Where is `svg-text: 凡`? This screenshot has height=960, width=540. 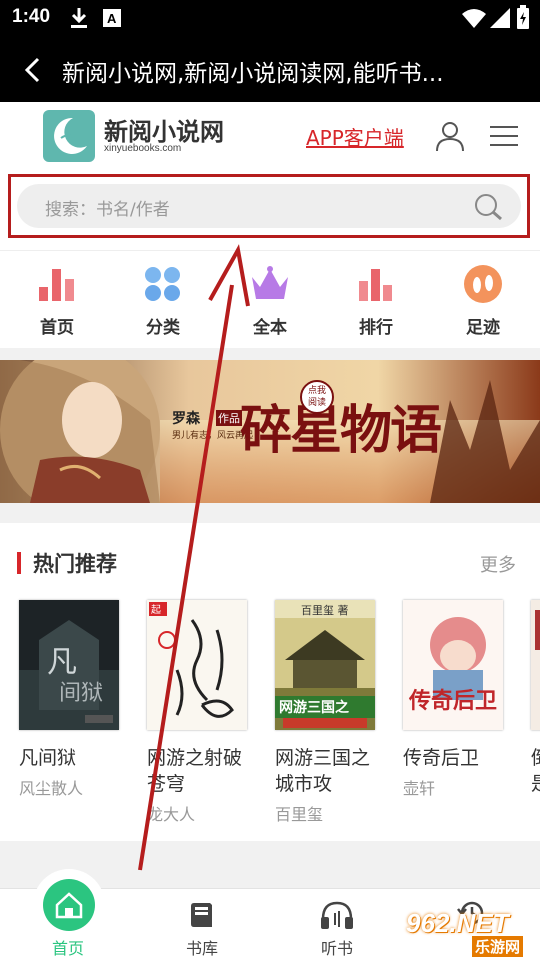 svg-text: 凡 is located at coordinates (62, 662).